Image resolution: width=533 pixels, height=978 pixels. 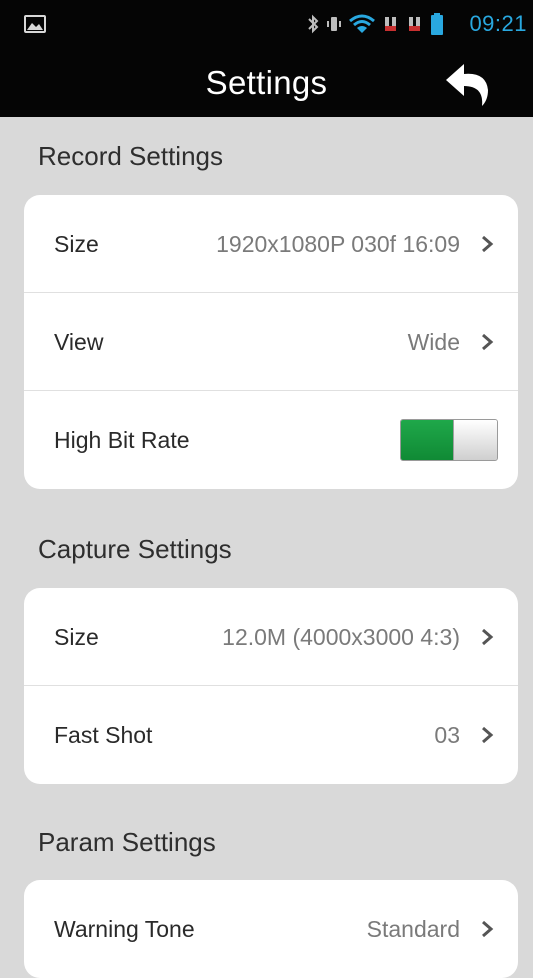 I want to click on record-size-row: Size 1920x1080P 030f 16:09, so click(x=271, y=244).